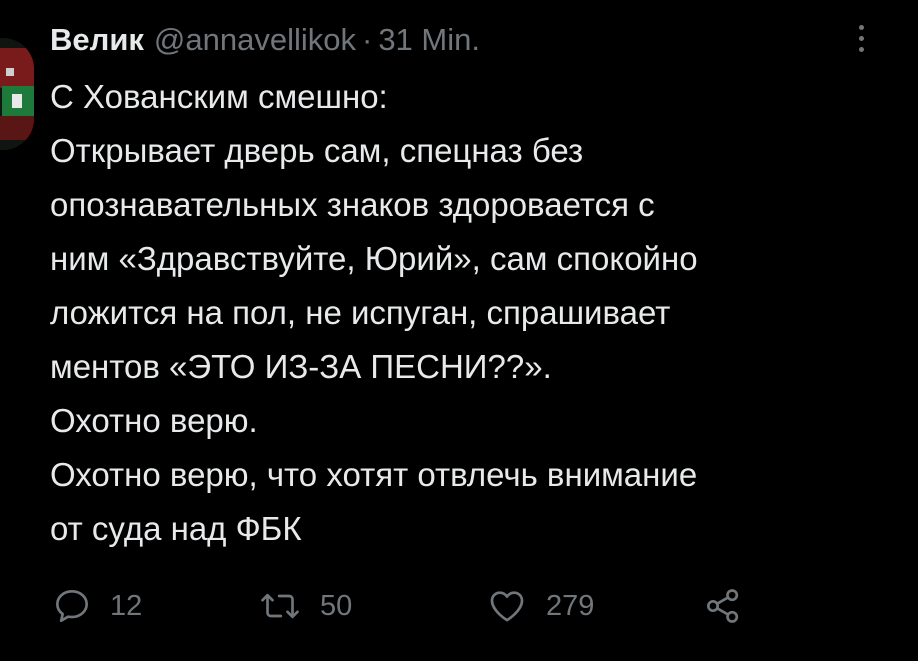 The width and height of the screenshot is (918, 661). What do you see at coordinates (126, 605) in the screenshot?
I see `reply-count: 12` at bounding box center [126, 605].